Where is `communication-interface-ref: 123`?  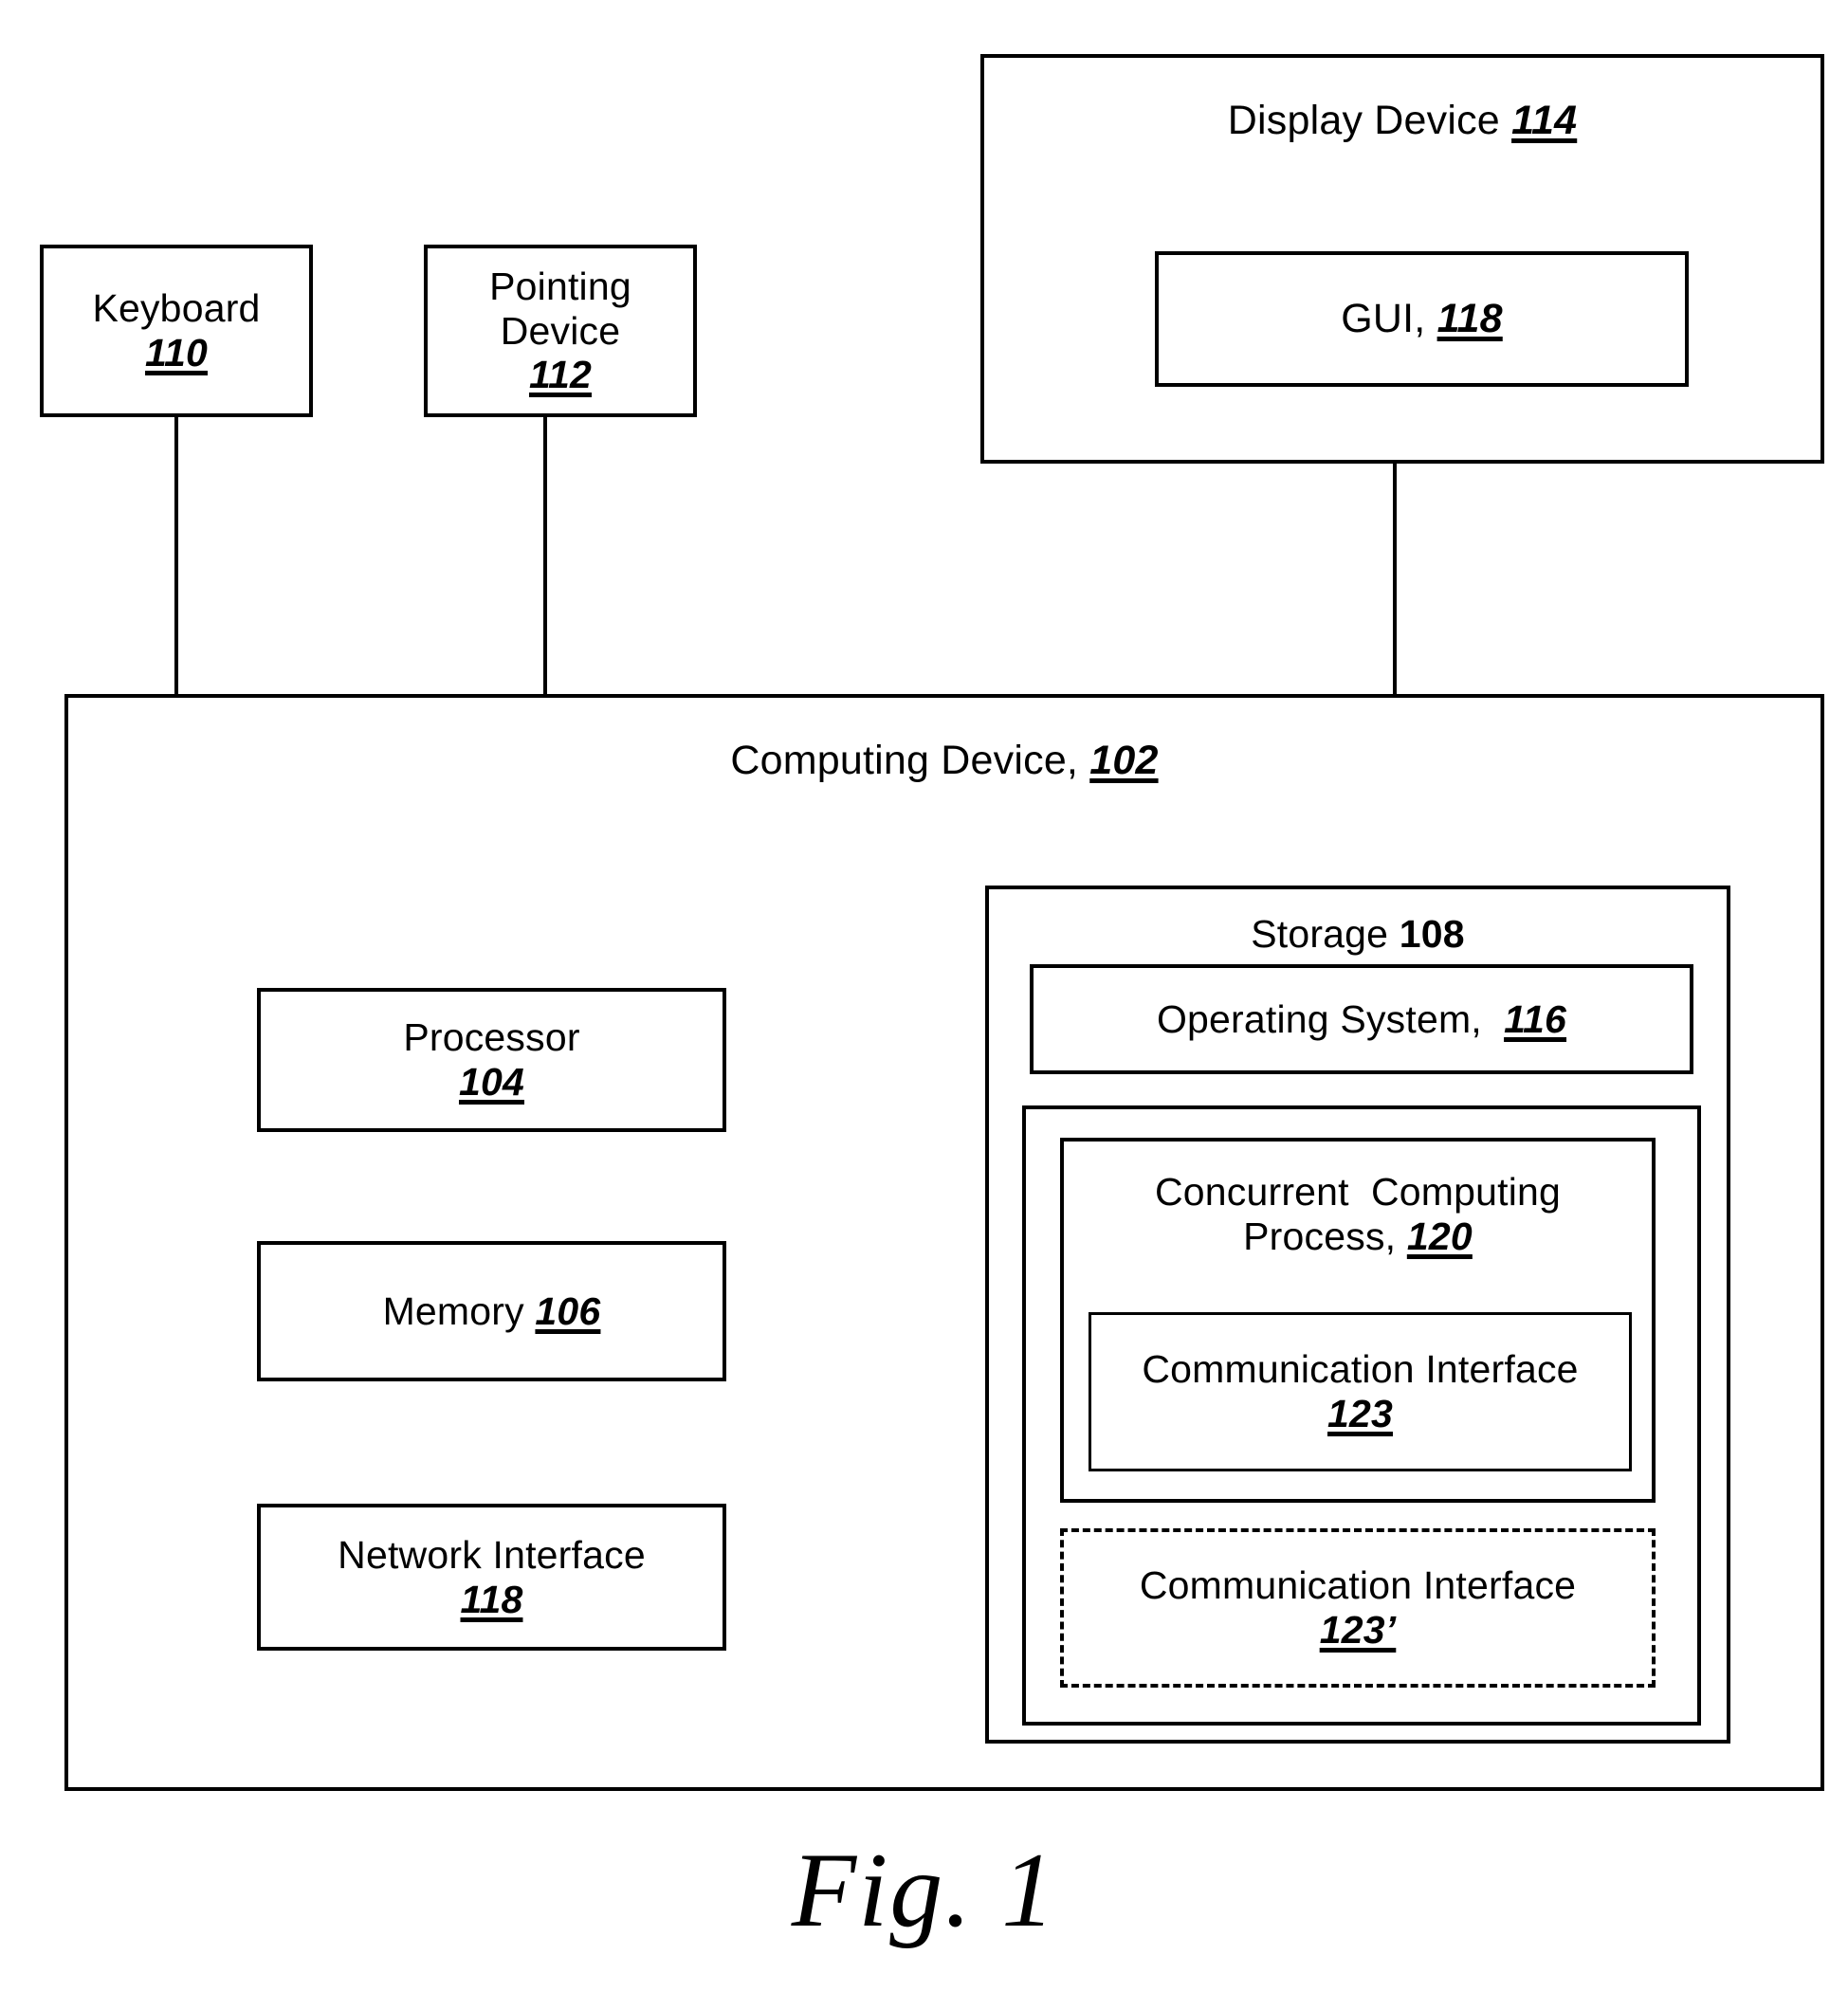 communication-interface-ref: 123 is located at coordinates (1360, 1413).